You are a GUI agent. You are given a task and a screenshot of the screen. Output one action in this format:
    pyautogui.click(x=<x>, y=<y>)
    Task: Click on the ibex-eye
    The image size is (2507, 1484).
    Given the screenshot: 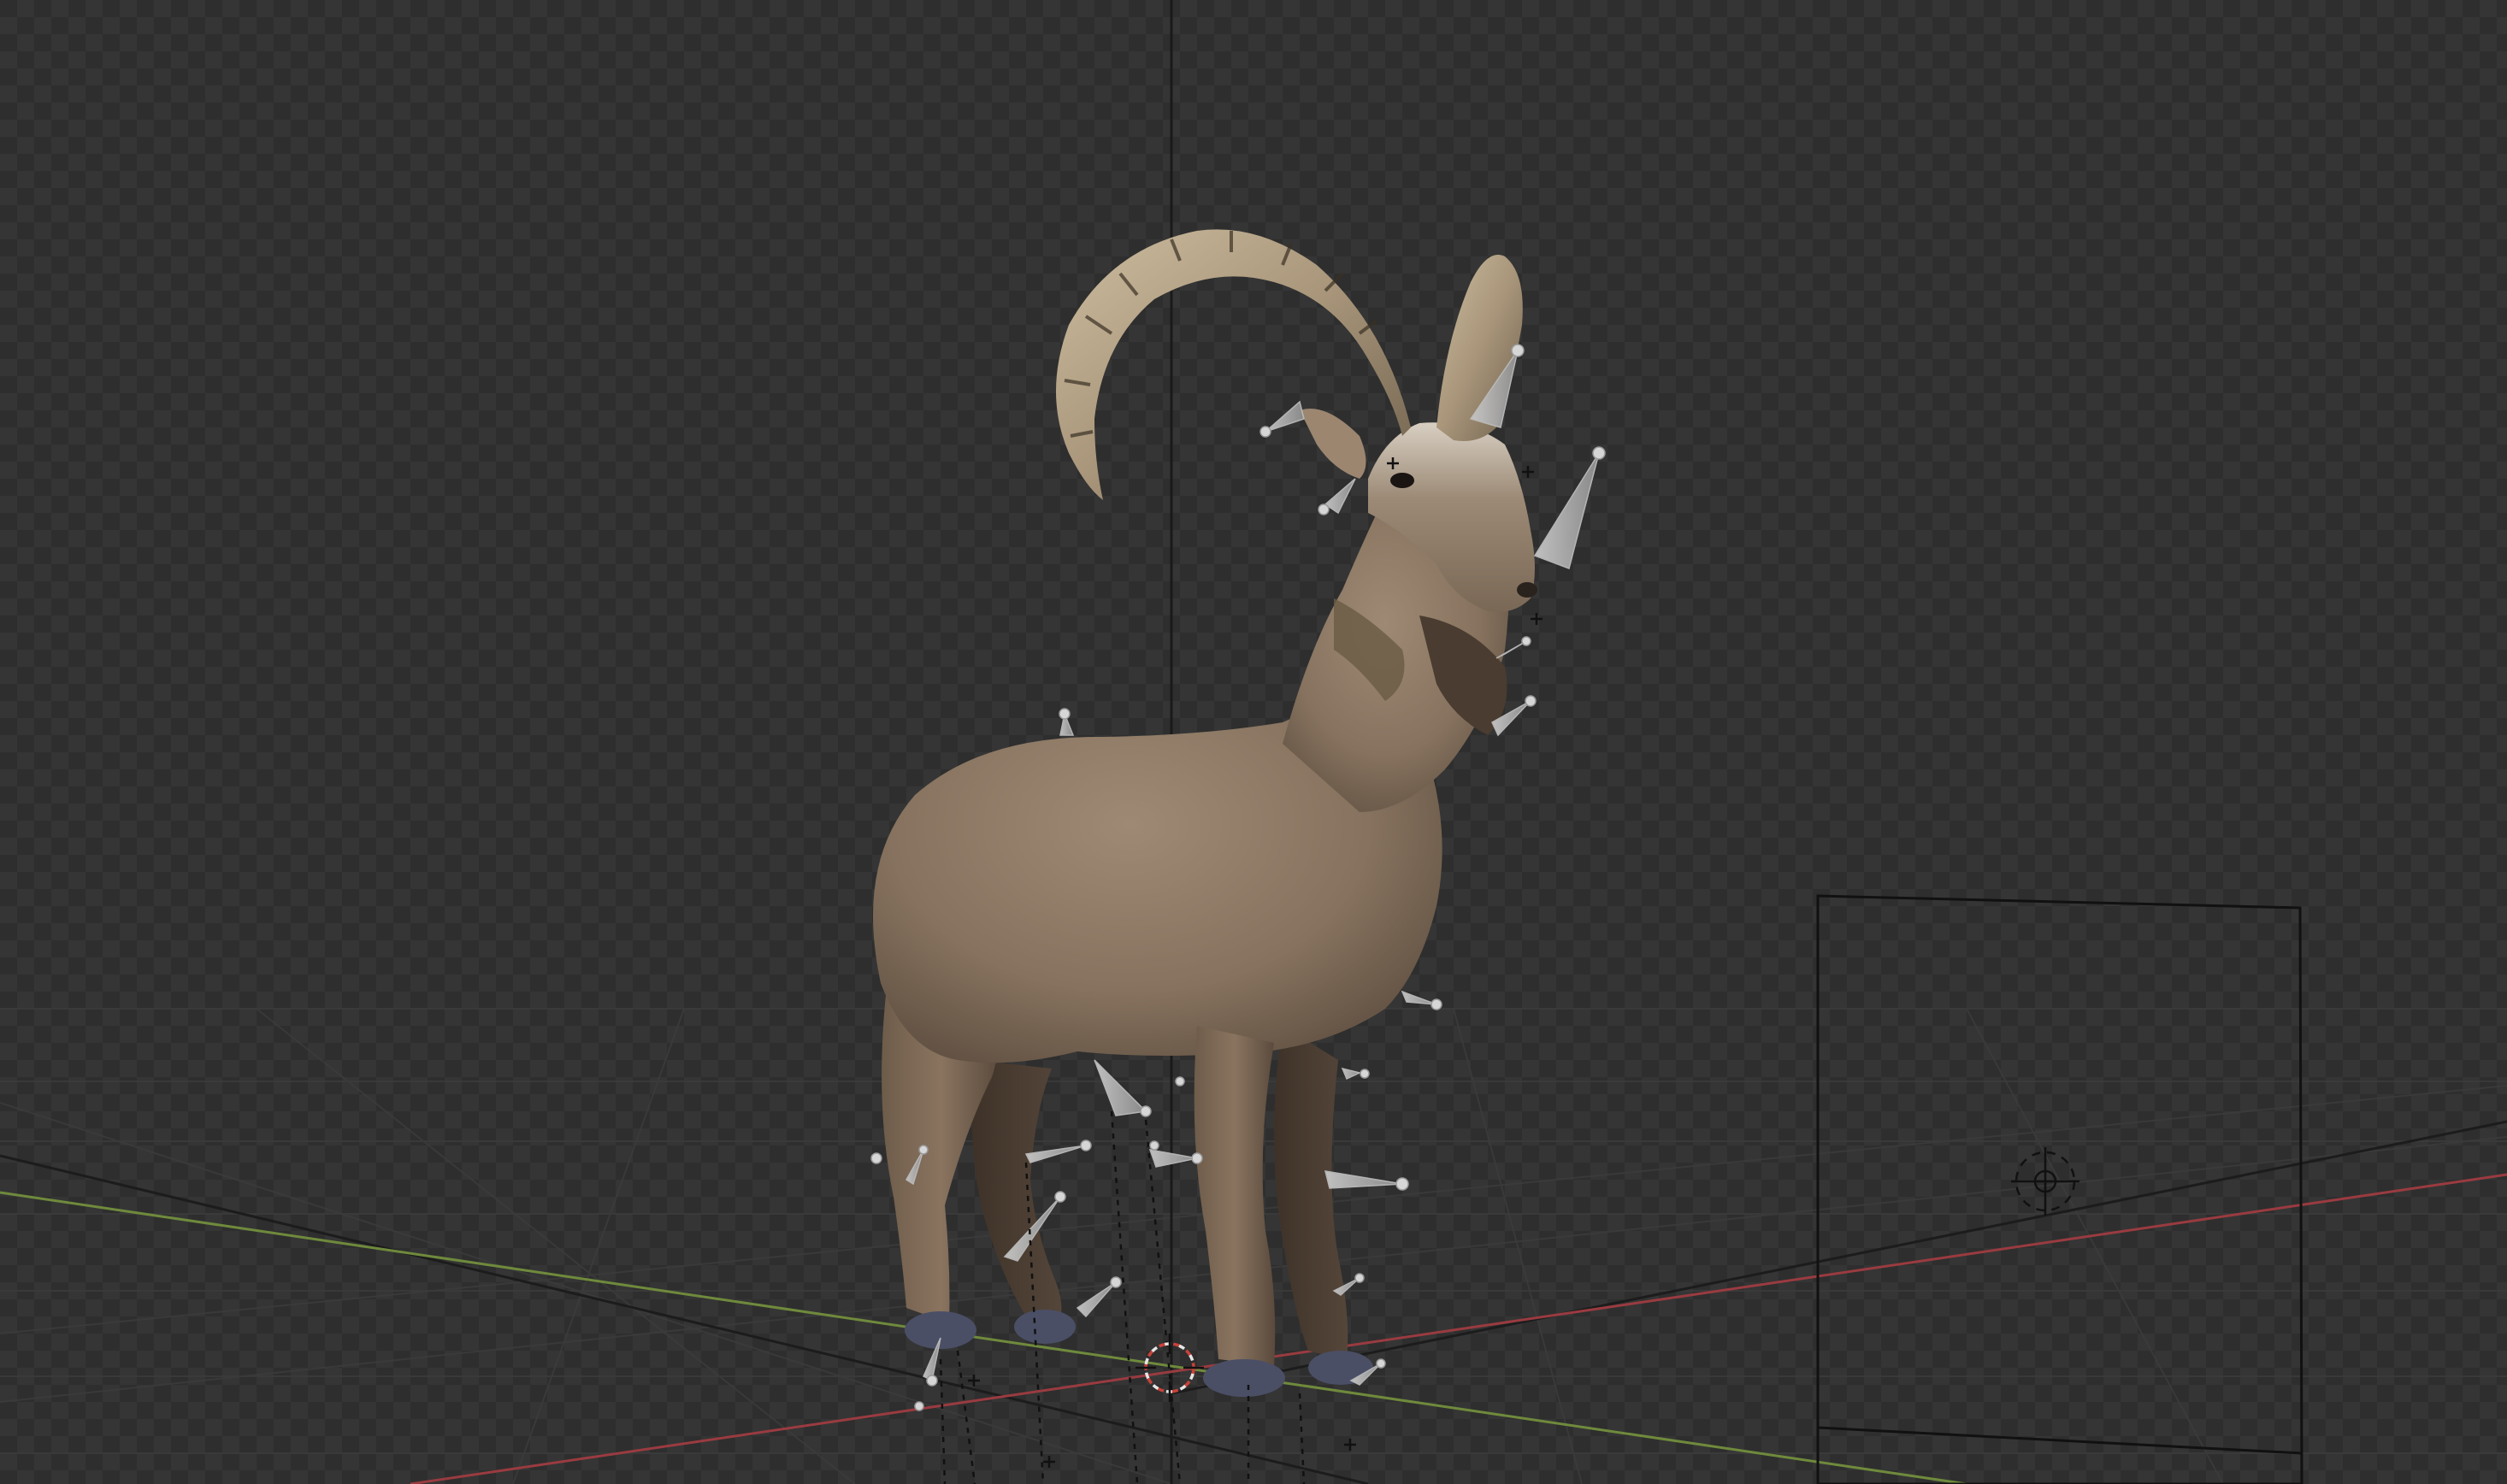 What is the action you would take?
    pyautogui.click(x=1402, y=481)
    